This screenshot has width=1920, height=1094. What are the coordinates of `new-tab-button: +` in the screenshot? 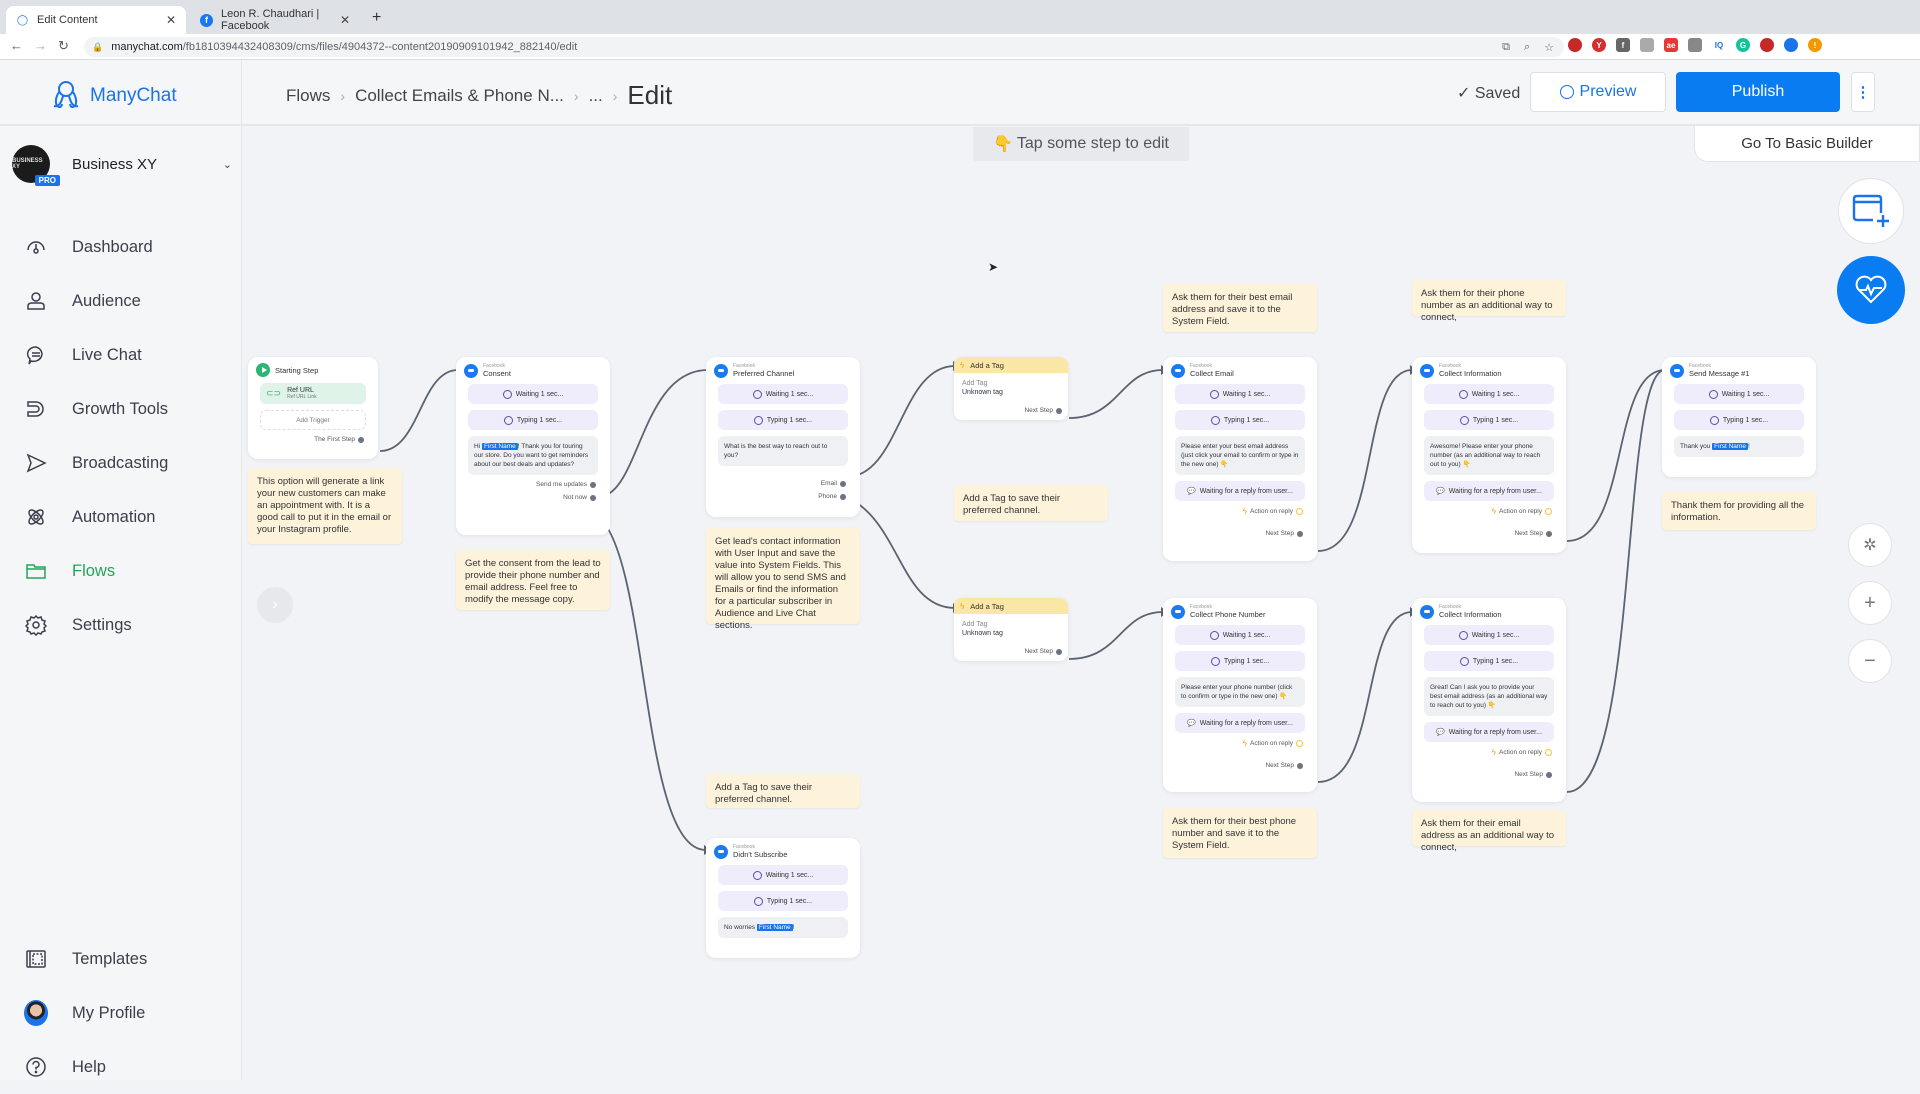 It's located at (376, 18).